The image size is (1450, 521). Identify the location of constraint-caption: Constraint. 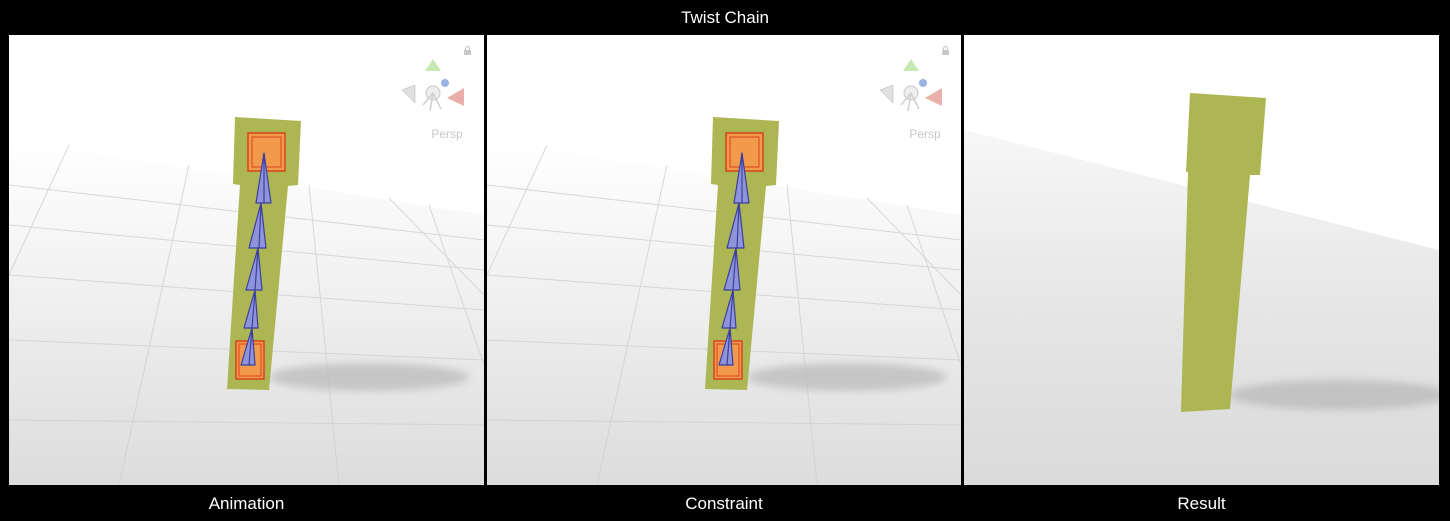
(724, 503).